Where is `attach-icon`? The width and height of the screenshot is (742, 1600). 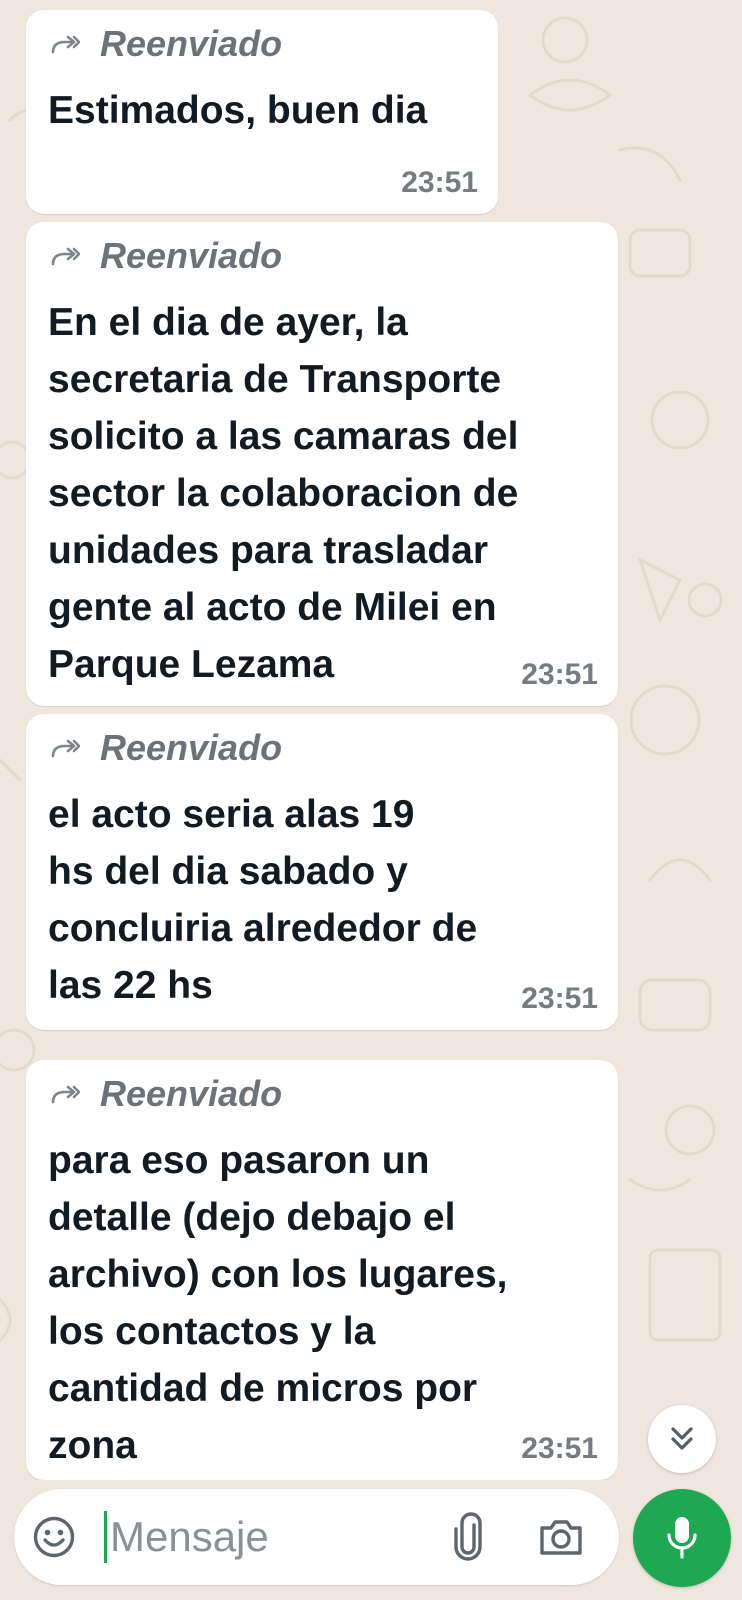 attach-icon is located at coordinates (468, 1537).